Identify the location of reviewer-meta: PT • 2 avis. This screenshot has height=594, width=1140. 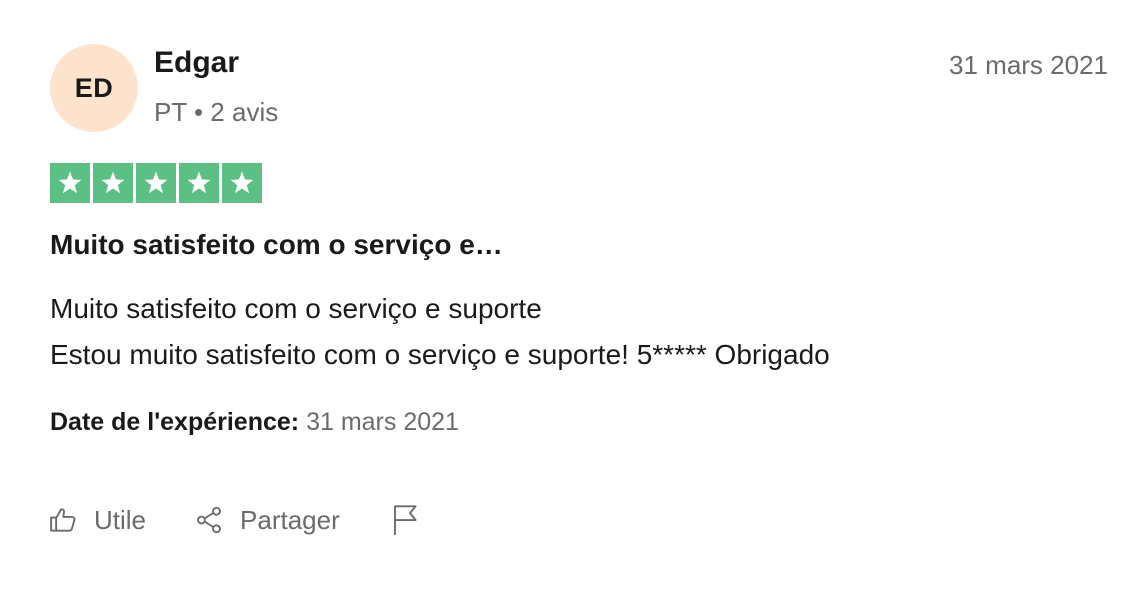
(216, 112).